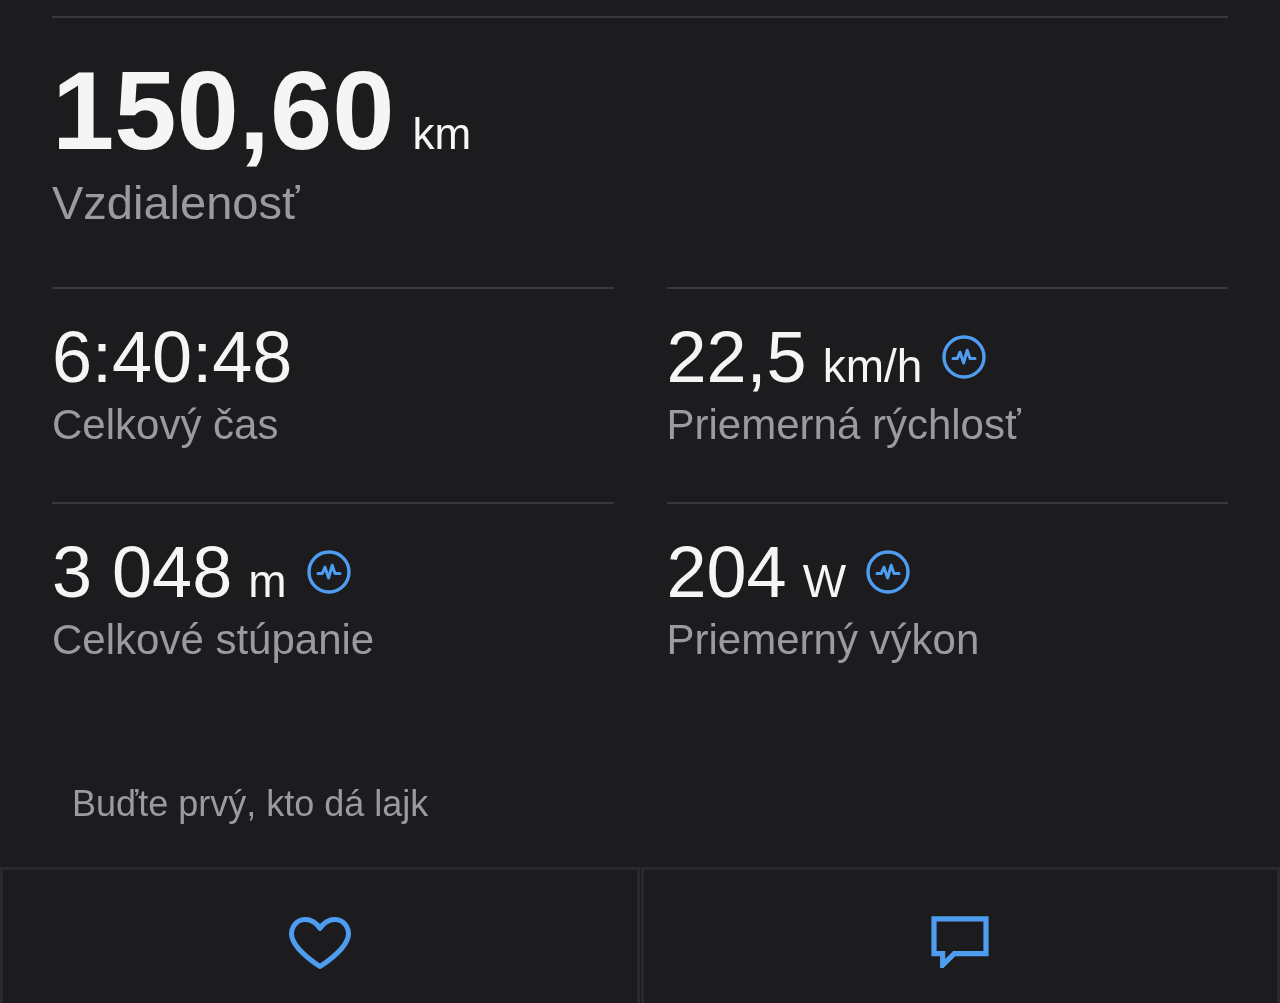  What do you see at coordinates (267, 581) in the screenshot?
I see `stat-unit: m` at bounding box center [267, 581].